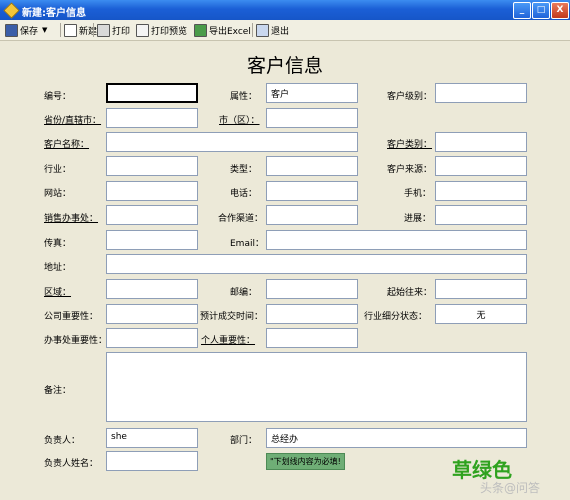 This screenshot has height=500, width=570. I want to click on website-label: 网站：, so click(58, 194).